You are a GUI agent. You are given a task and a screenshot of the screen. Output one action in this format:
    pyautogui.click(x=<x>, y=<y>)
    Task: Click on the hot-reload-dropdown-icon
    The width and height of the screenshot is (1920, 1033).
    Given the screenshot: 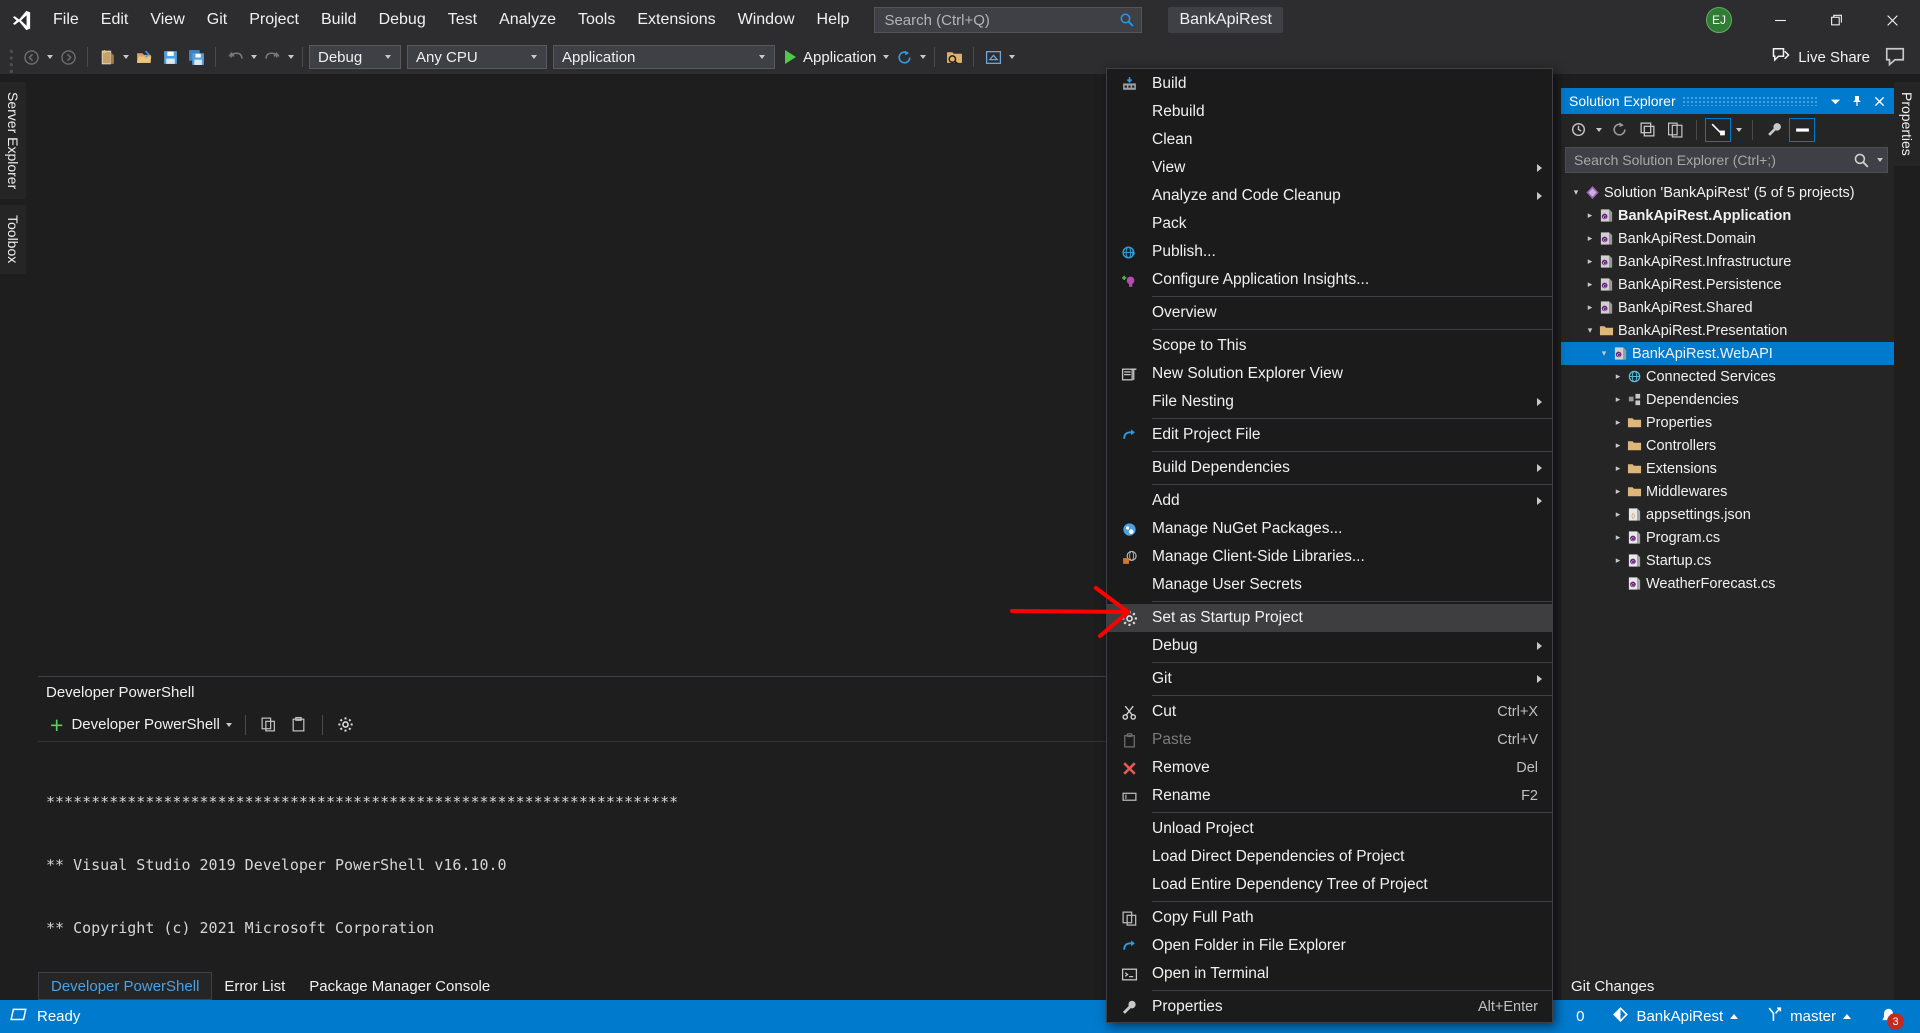 What is the action you would take?
    pyautogui.click(x=922, y=57)
    